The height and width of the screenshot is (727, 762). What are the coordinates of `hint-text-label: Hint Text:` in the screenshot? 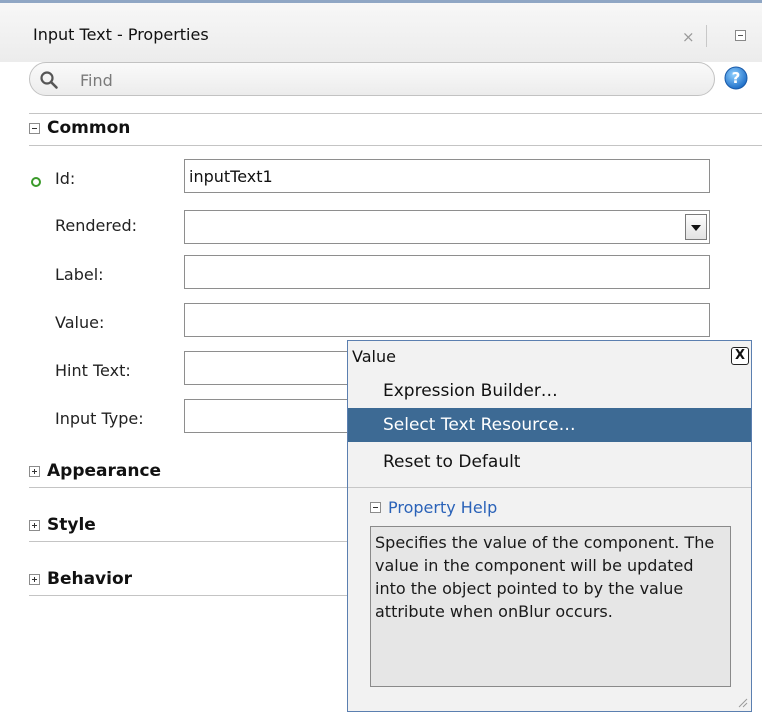 It's located at (93, 370).